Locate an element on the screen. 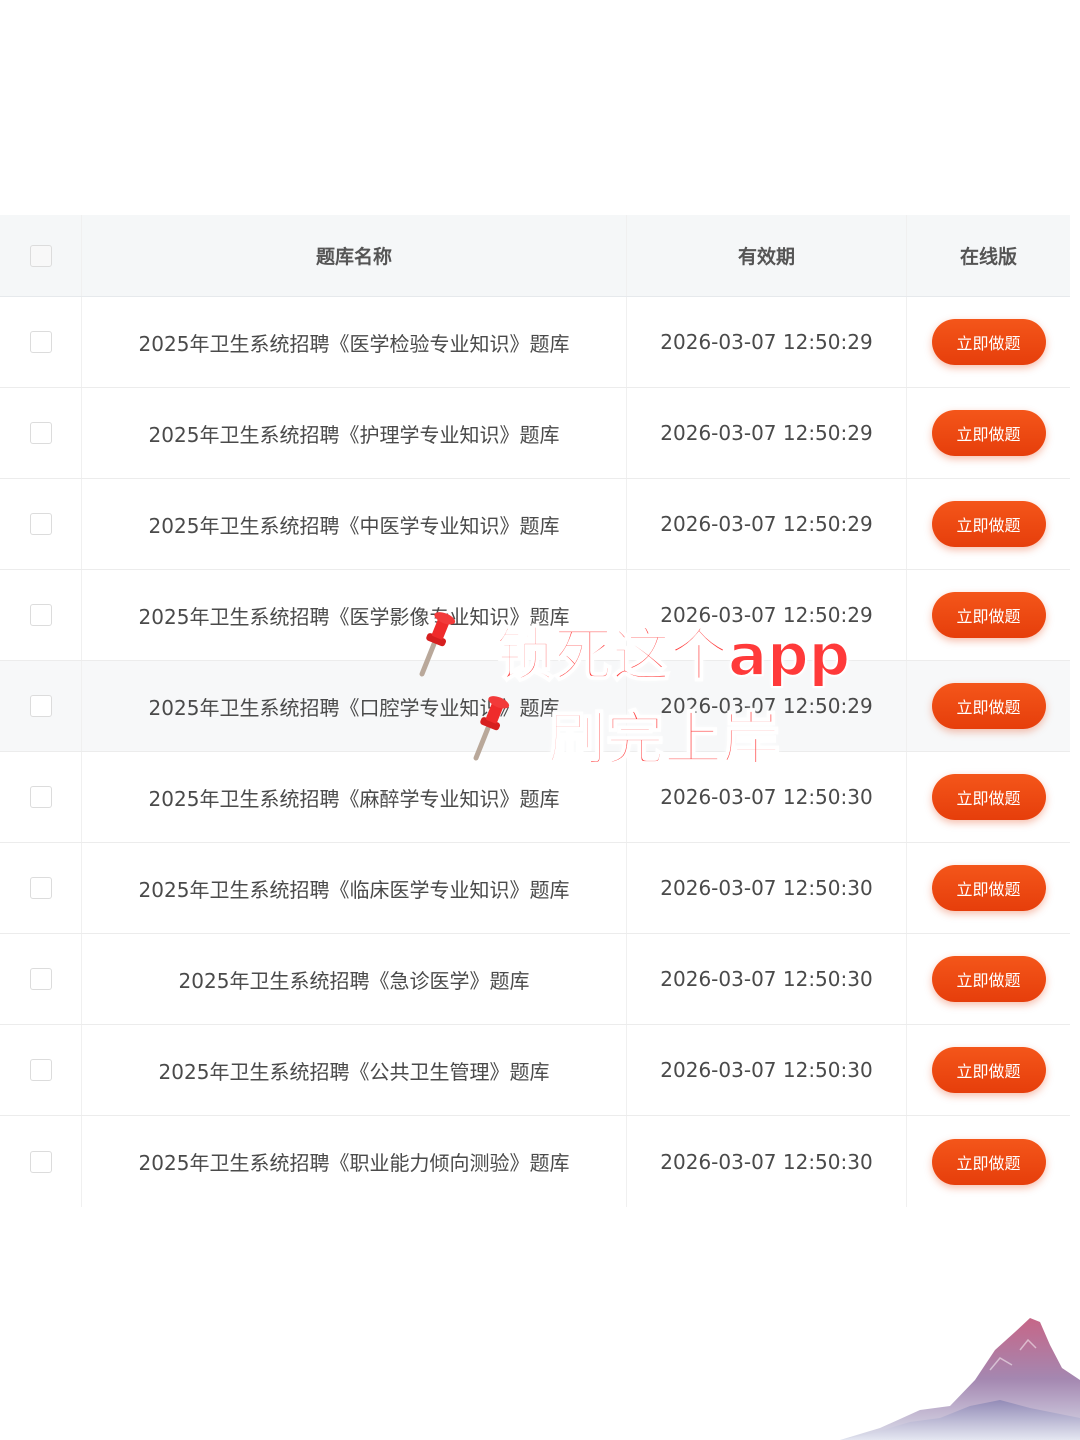  header-name: 题库名称 is located at coordinates (354, 255).